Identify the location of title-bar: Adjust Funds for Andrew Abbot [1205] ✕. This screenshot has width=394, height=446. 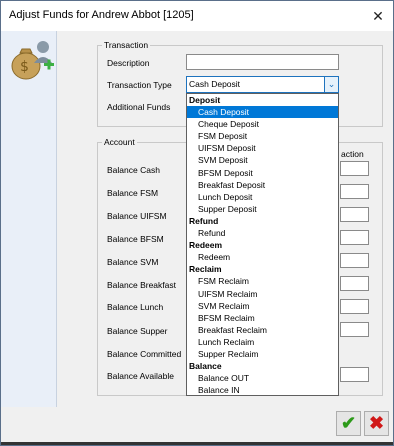
(197, 16).